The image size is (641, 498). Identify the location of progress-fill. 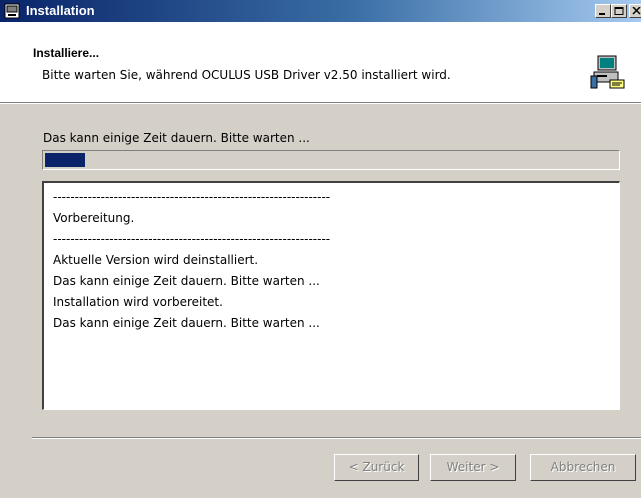
(65, 160).